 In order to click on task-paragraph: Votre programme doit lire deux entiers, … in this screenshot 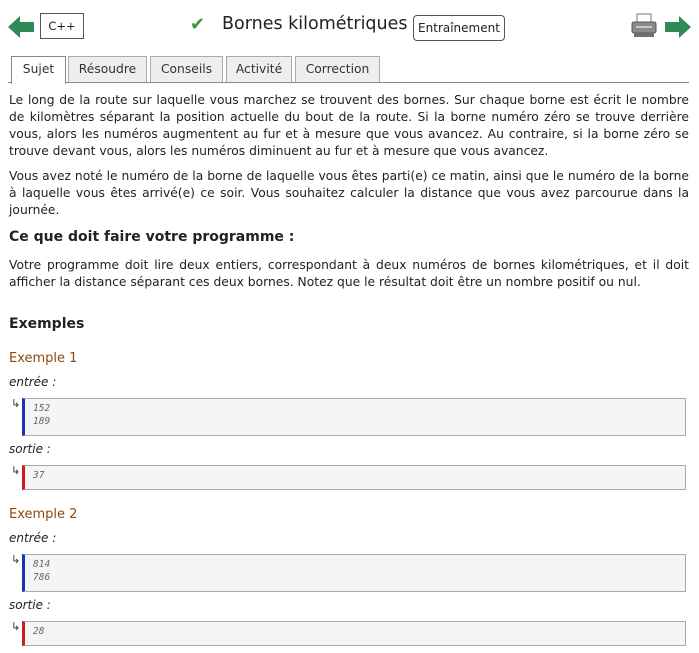, I will do `click(349, 273)`.